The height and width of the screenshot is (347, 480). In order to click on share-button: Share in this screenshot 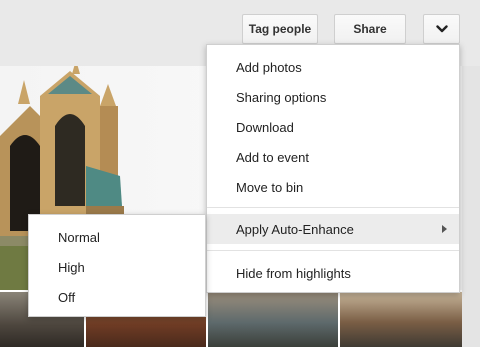, I will do `click(370, 29)`.